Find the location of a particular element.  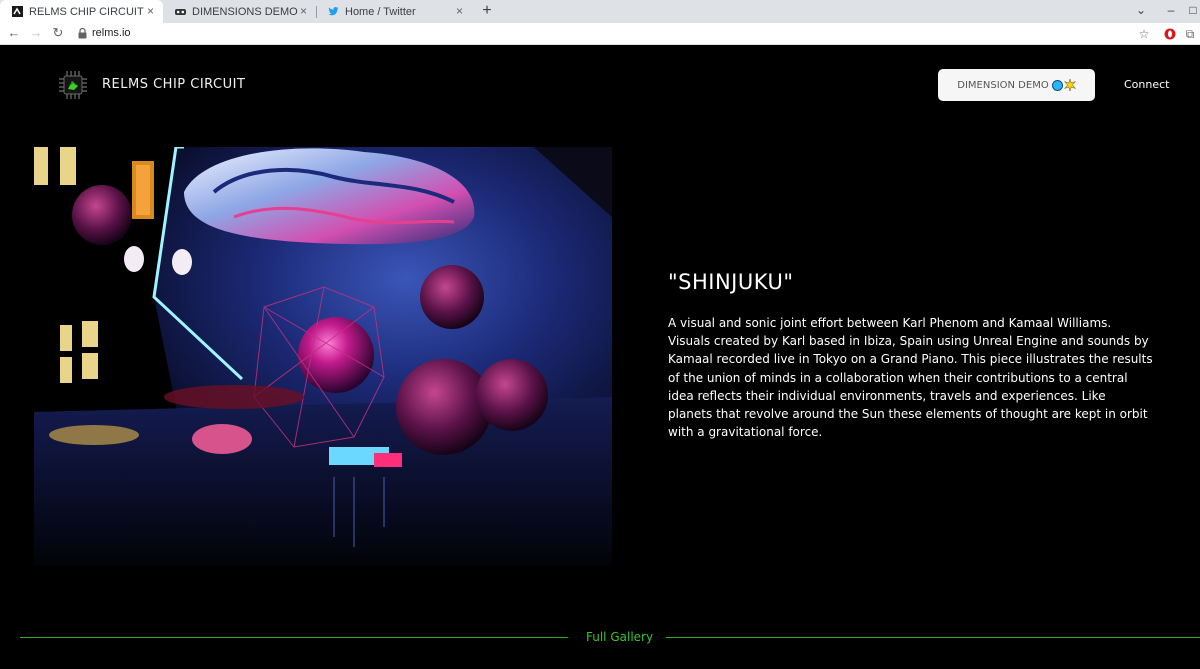

forward-icon: → is located at coordinates (36, 33).